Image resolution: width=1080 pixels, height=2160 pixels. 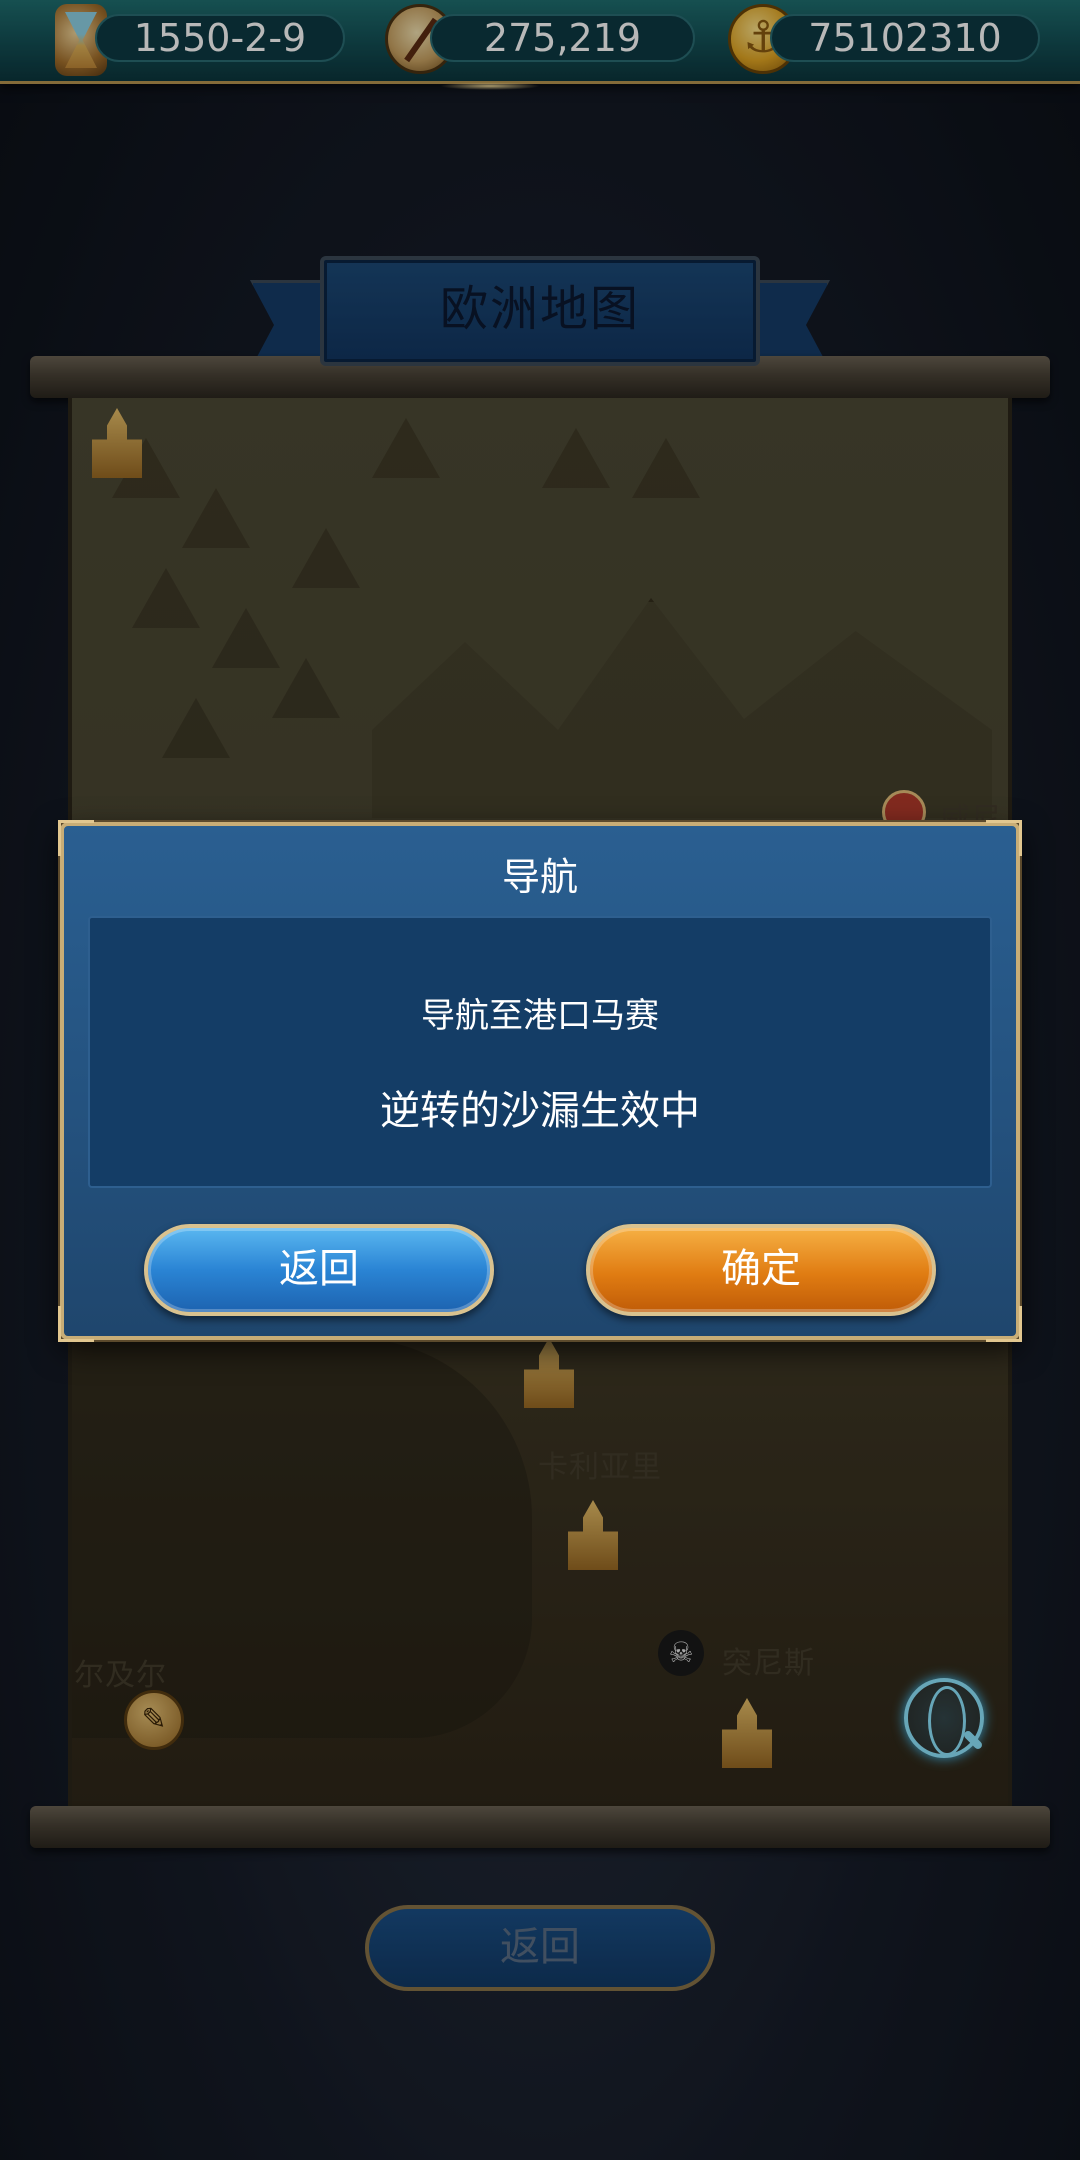 I want to click on cancel-button: 返回, so click(x=319, y=1270).